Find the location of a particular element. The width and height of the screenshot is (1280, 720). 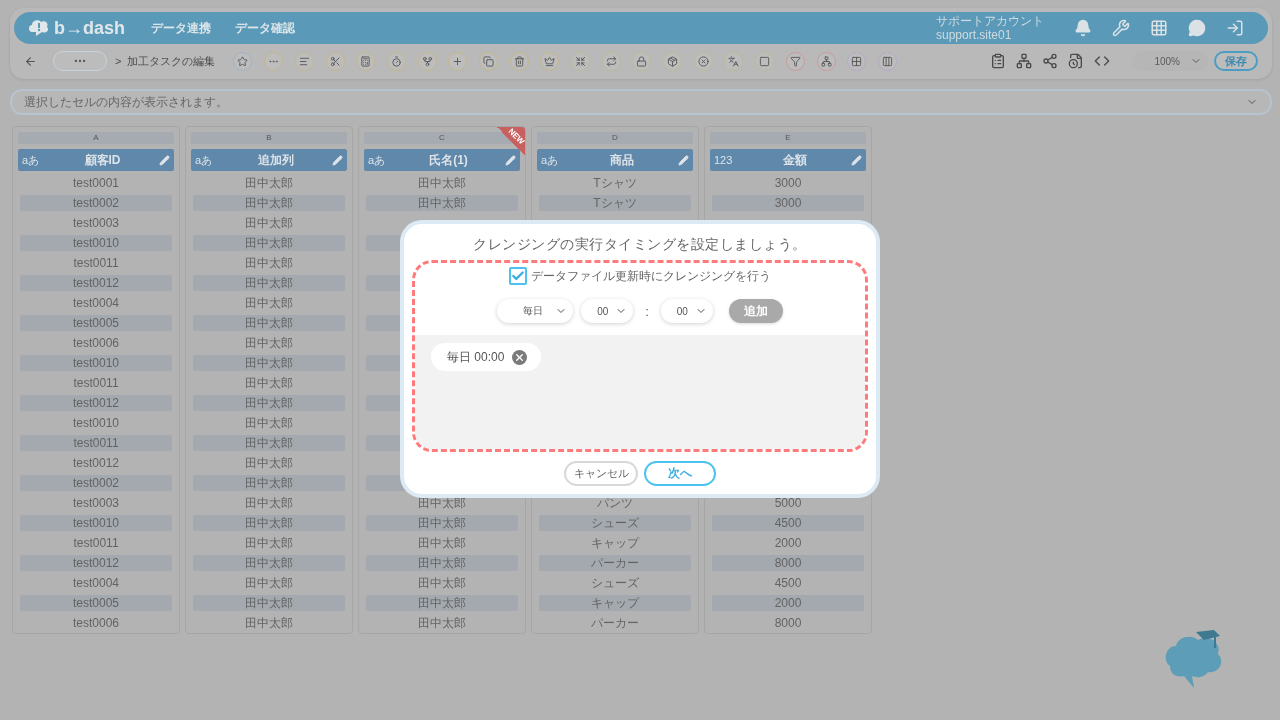

table-cell-text: パンツ is located at coordinates (615, 503).